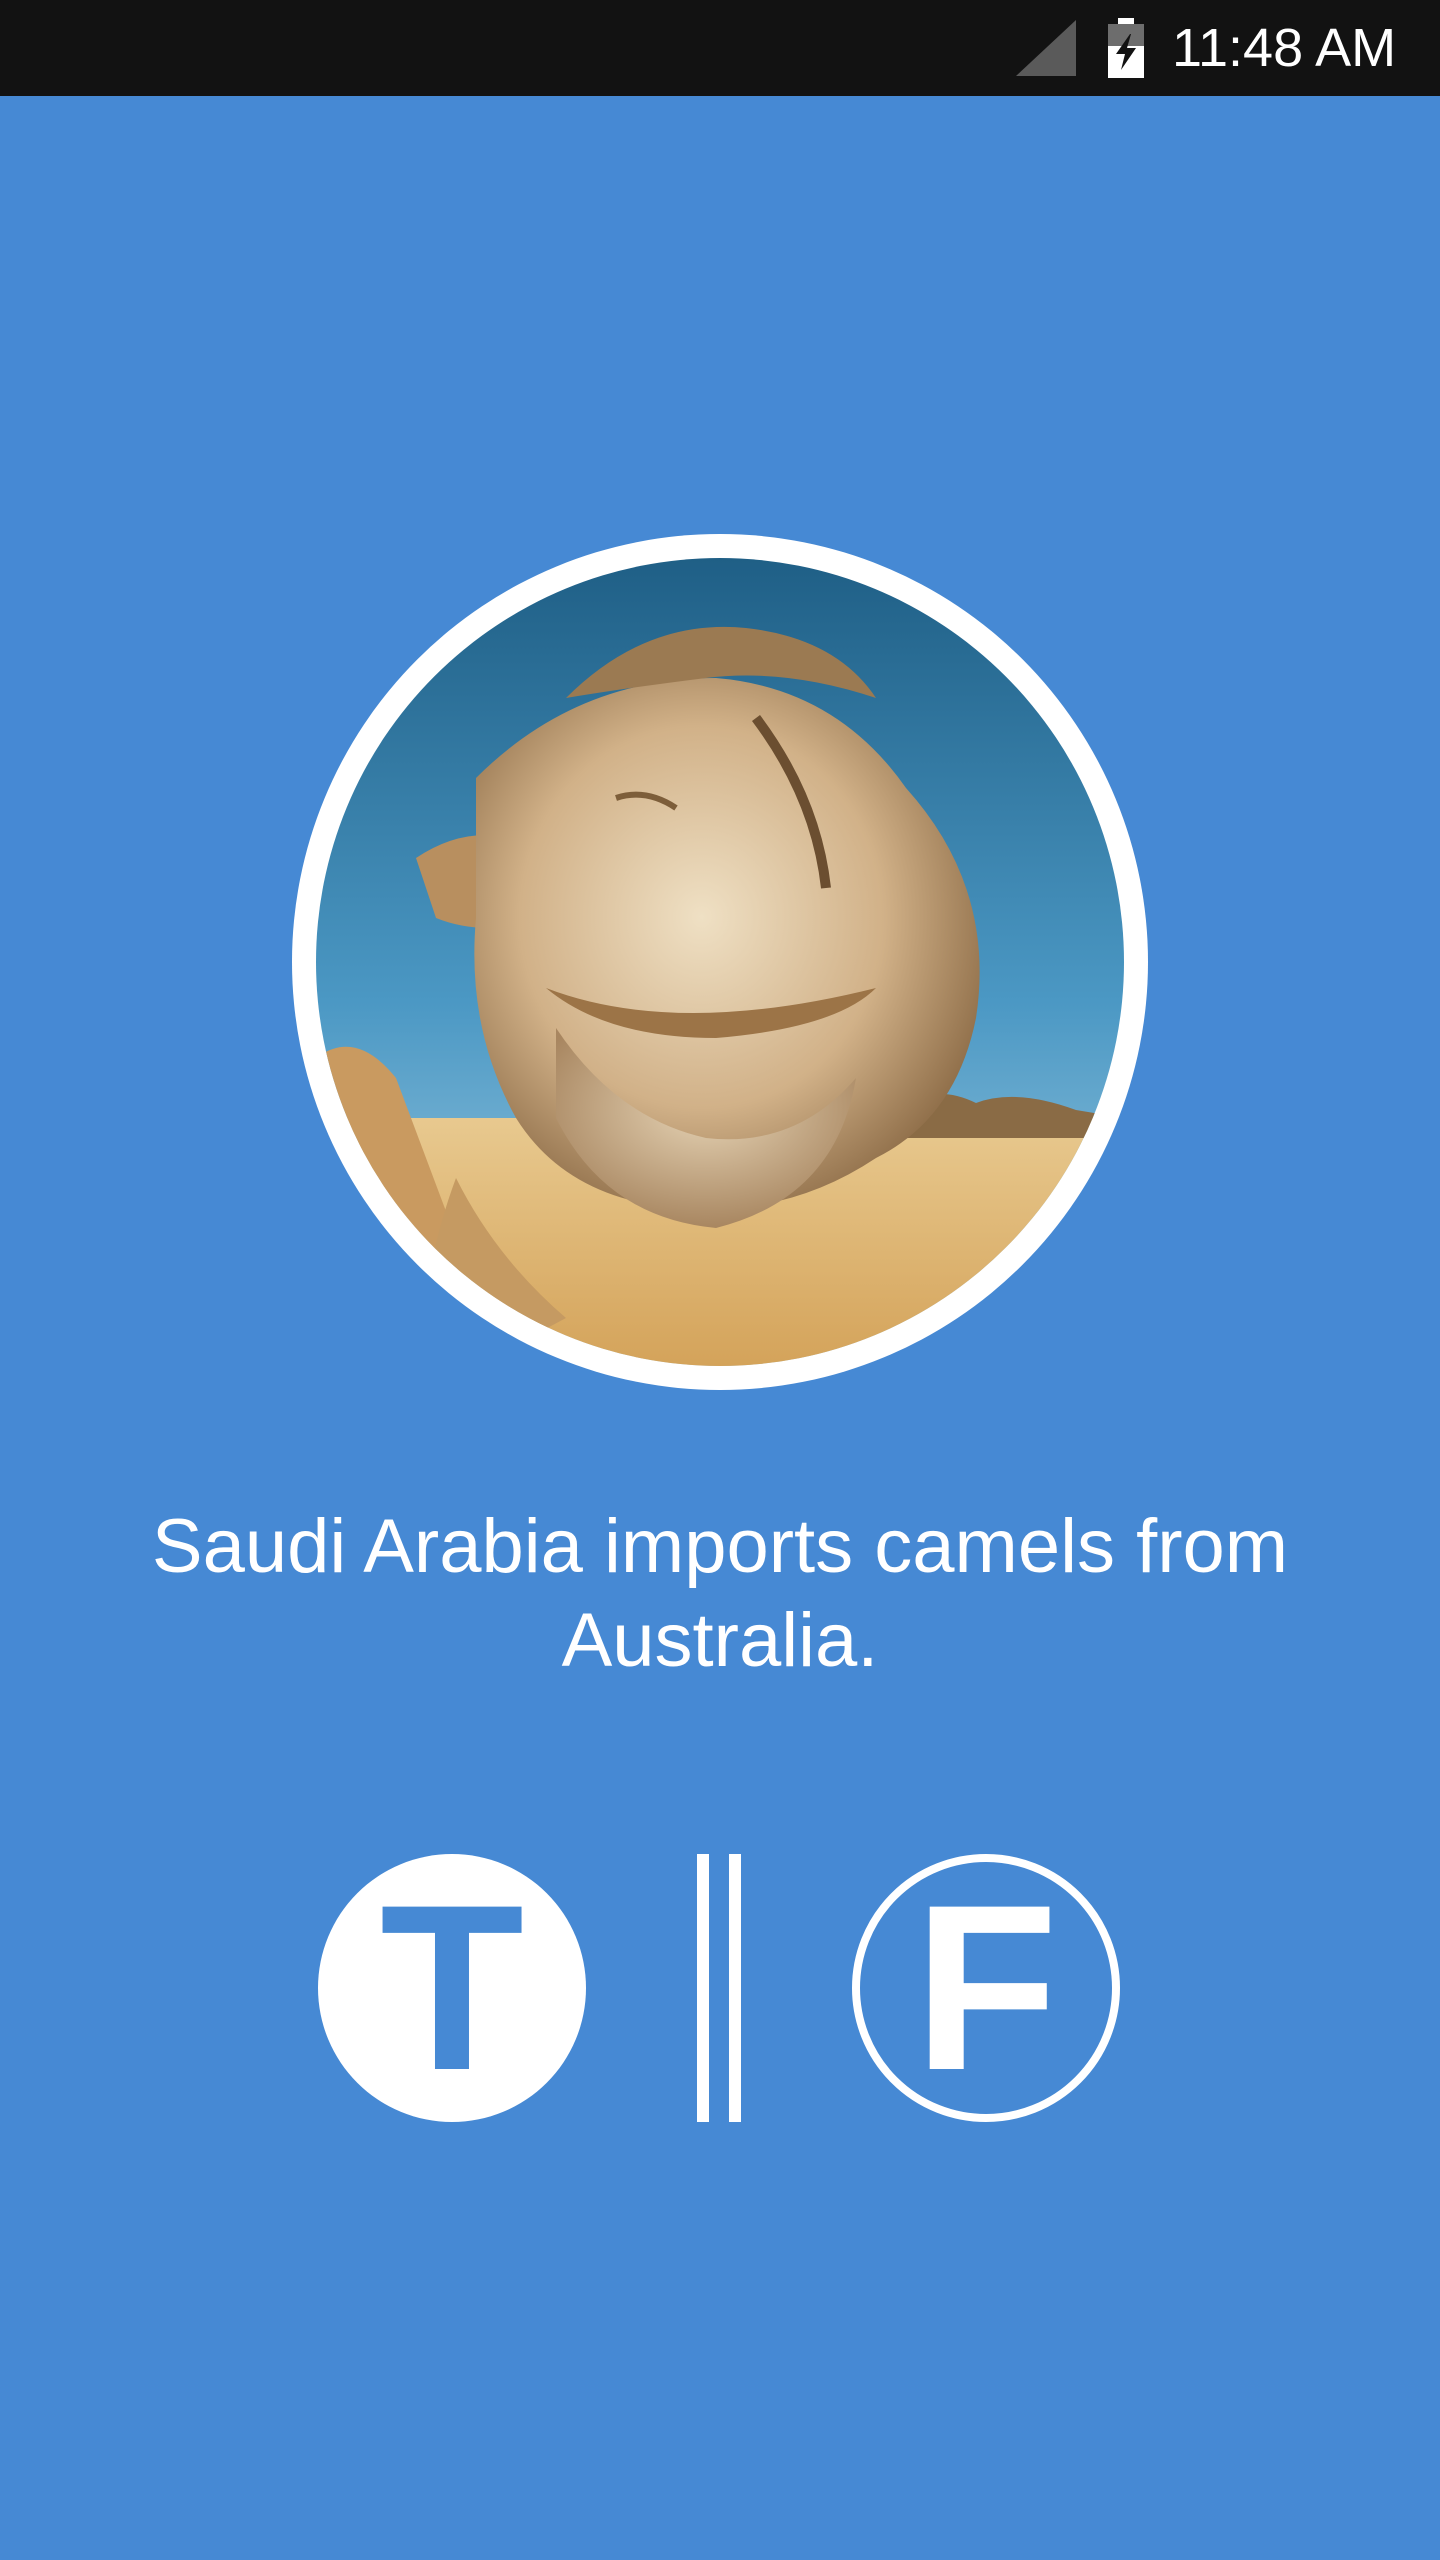  I want to click on status-bar: 11:48 AM, so click(720, 48).